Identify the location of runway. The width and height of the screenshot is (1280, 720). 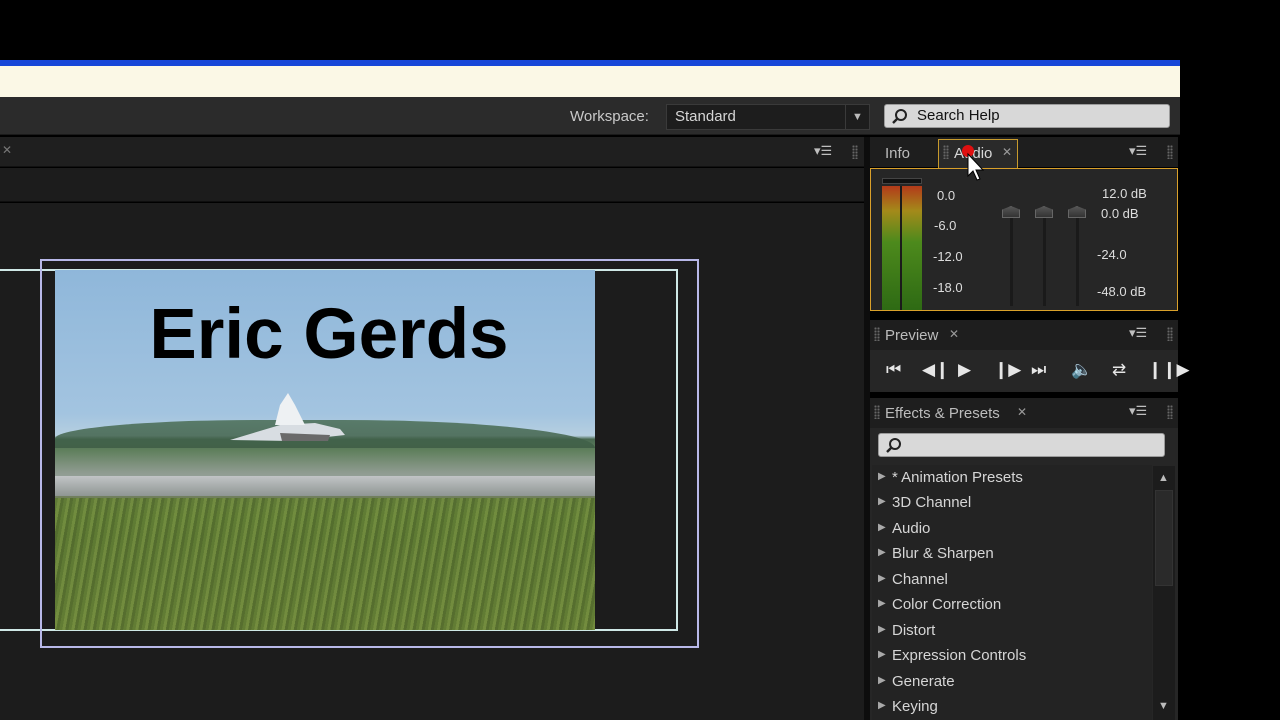
(325, 486).